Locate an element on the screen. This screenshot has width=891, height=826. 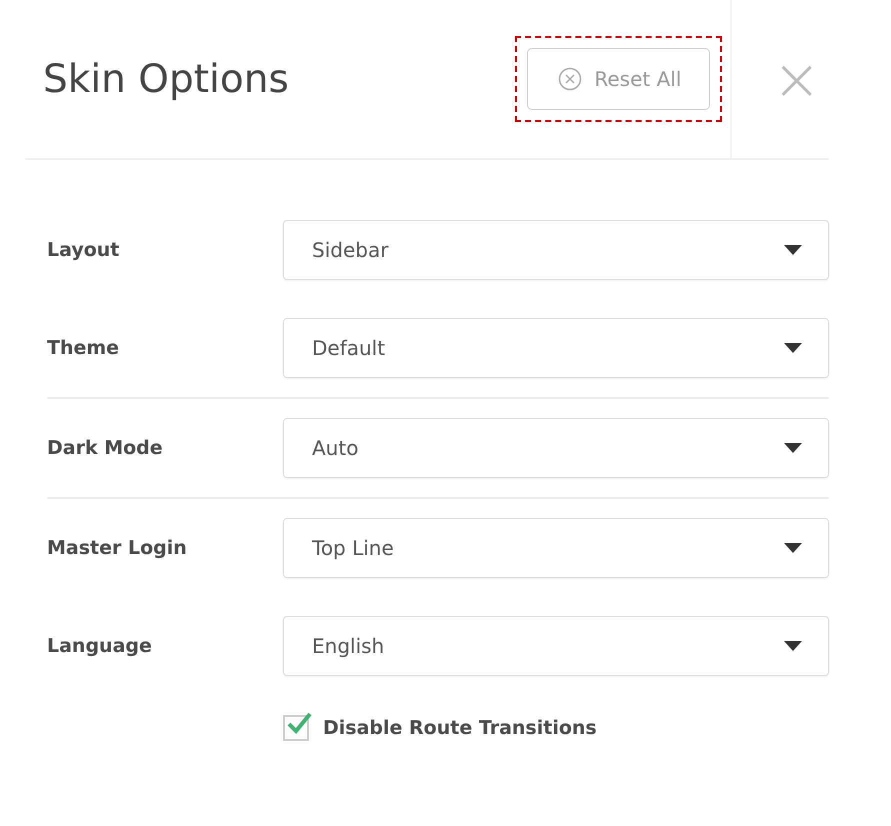
field-label: Dark Mode is located at coordinates (105, 448).